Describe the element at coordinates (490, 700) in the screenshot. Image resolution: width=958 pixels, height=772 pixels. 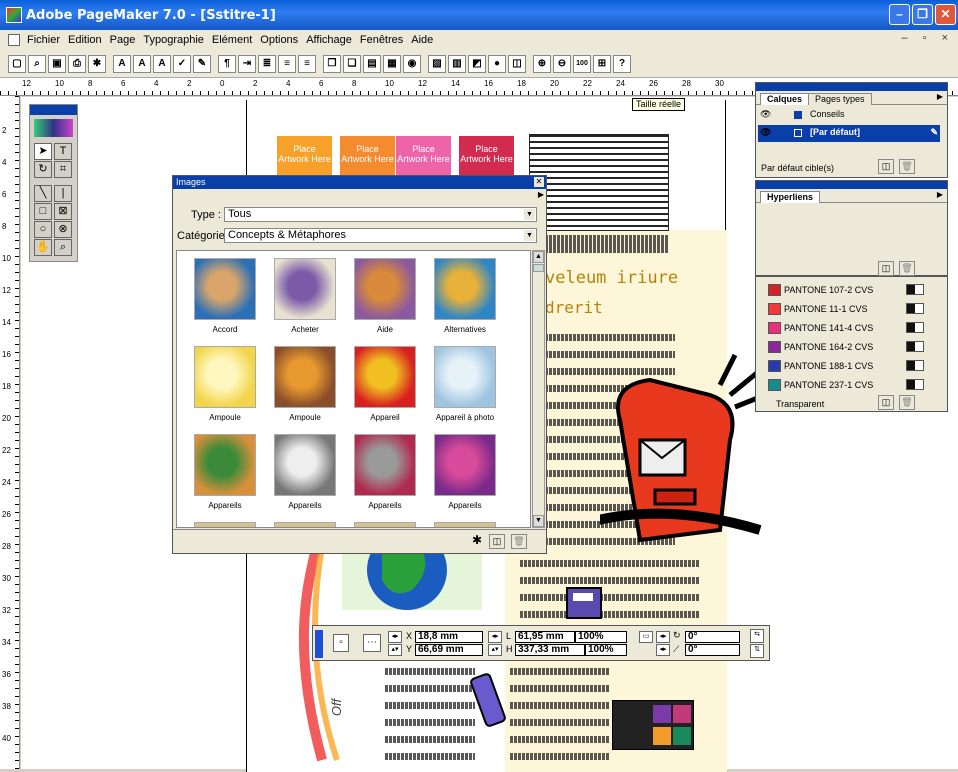
I see `phone-illustration` at that location.